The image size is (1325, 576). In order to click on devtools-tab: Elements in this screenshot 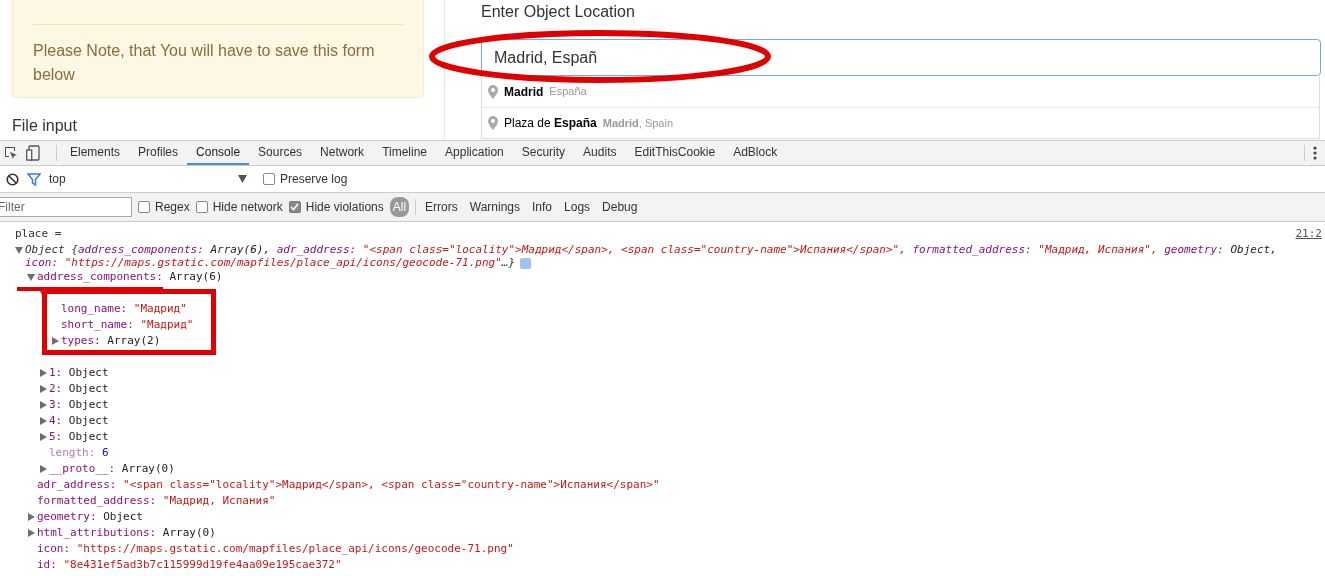, I will do `click(95, 153)`.